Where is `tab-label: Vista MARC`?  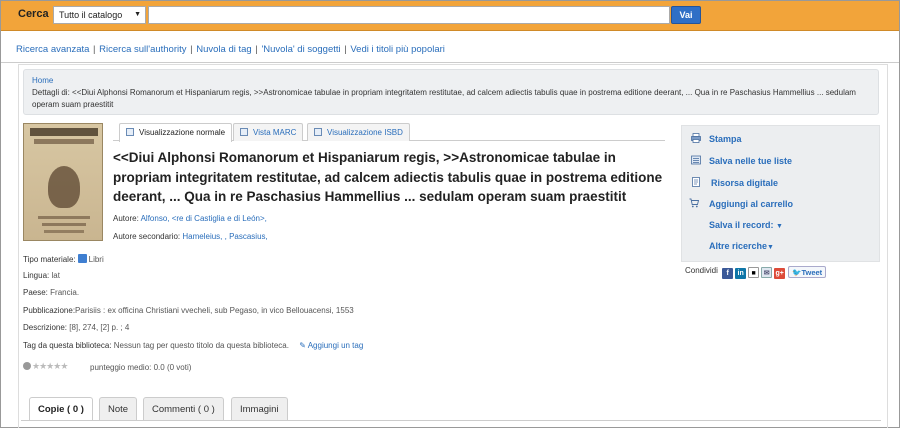
tab-label: Vista MARC is located at coordinates (275, 132).